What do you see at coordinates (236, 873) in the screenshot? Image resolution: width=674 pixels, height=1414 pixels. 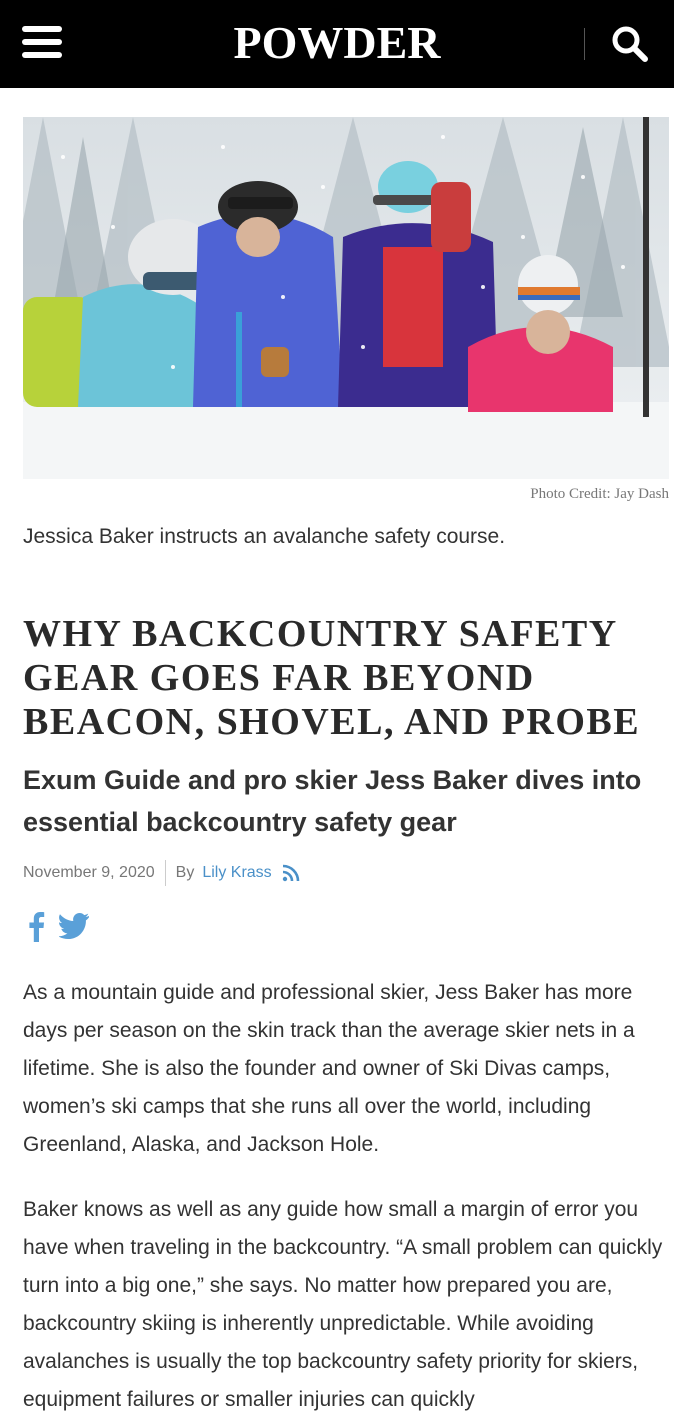 I see `author-link: Lily Krass` at bounding box center [236, 873].